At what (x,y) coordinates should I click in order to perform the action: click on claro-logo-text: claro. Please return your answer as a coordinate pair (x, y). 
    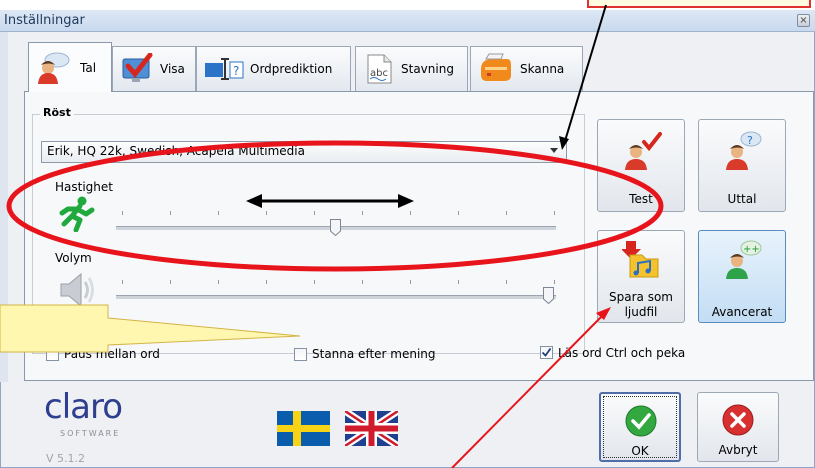
    Looking at the image, I should click on (83, 407).